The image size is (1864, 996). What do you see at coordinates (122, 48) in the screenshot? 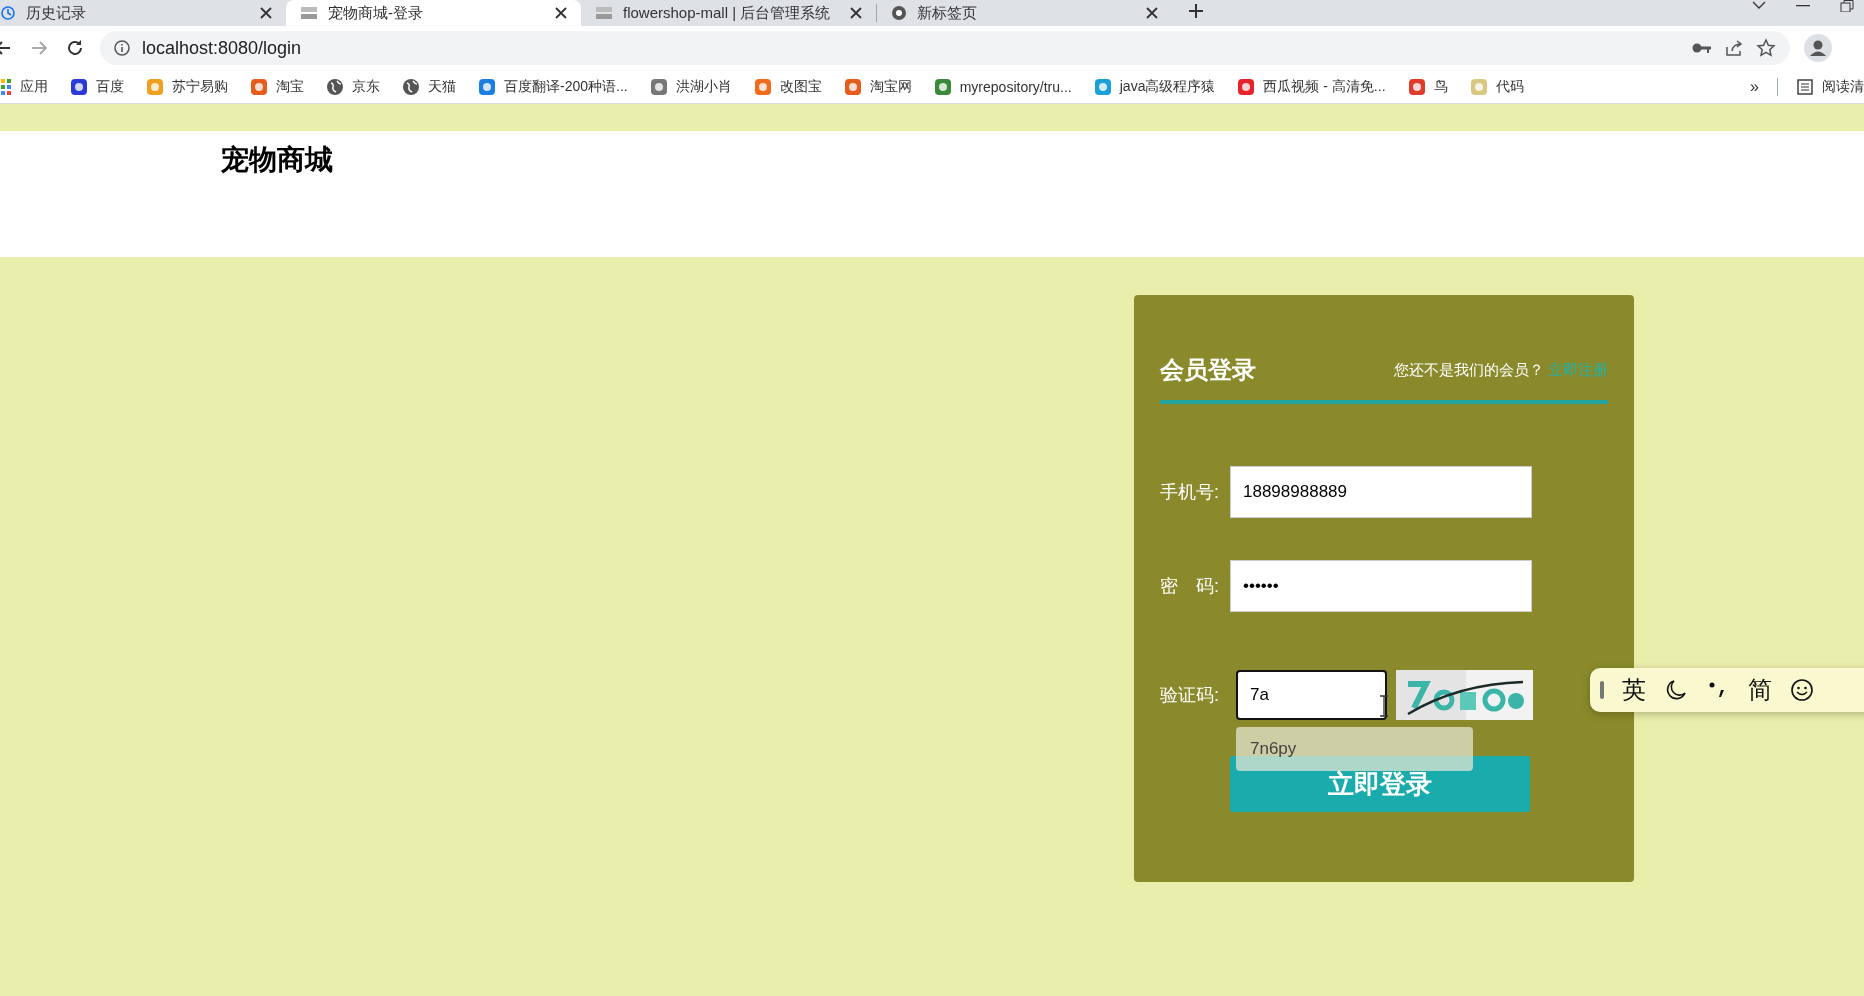
I see `info-icon` at bounding box center [122, 48].